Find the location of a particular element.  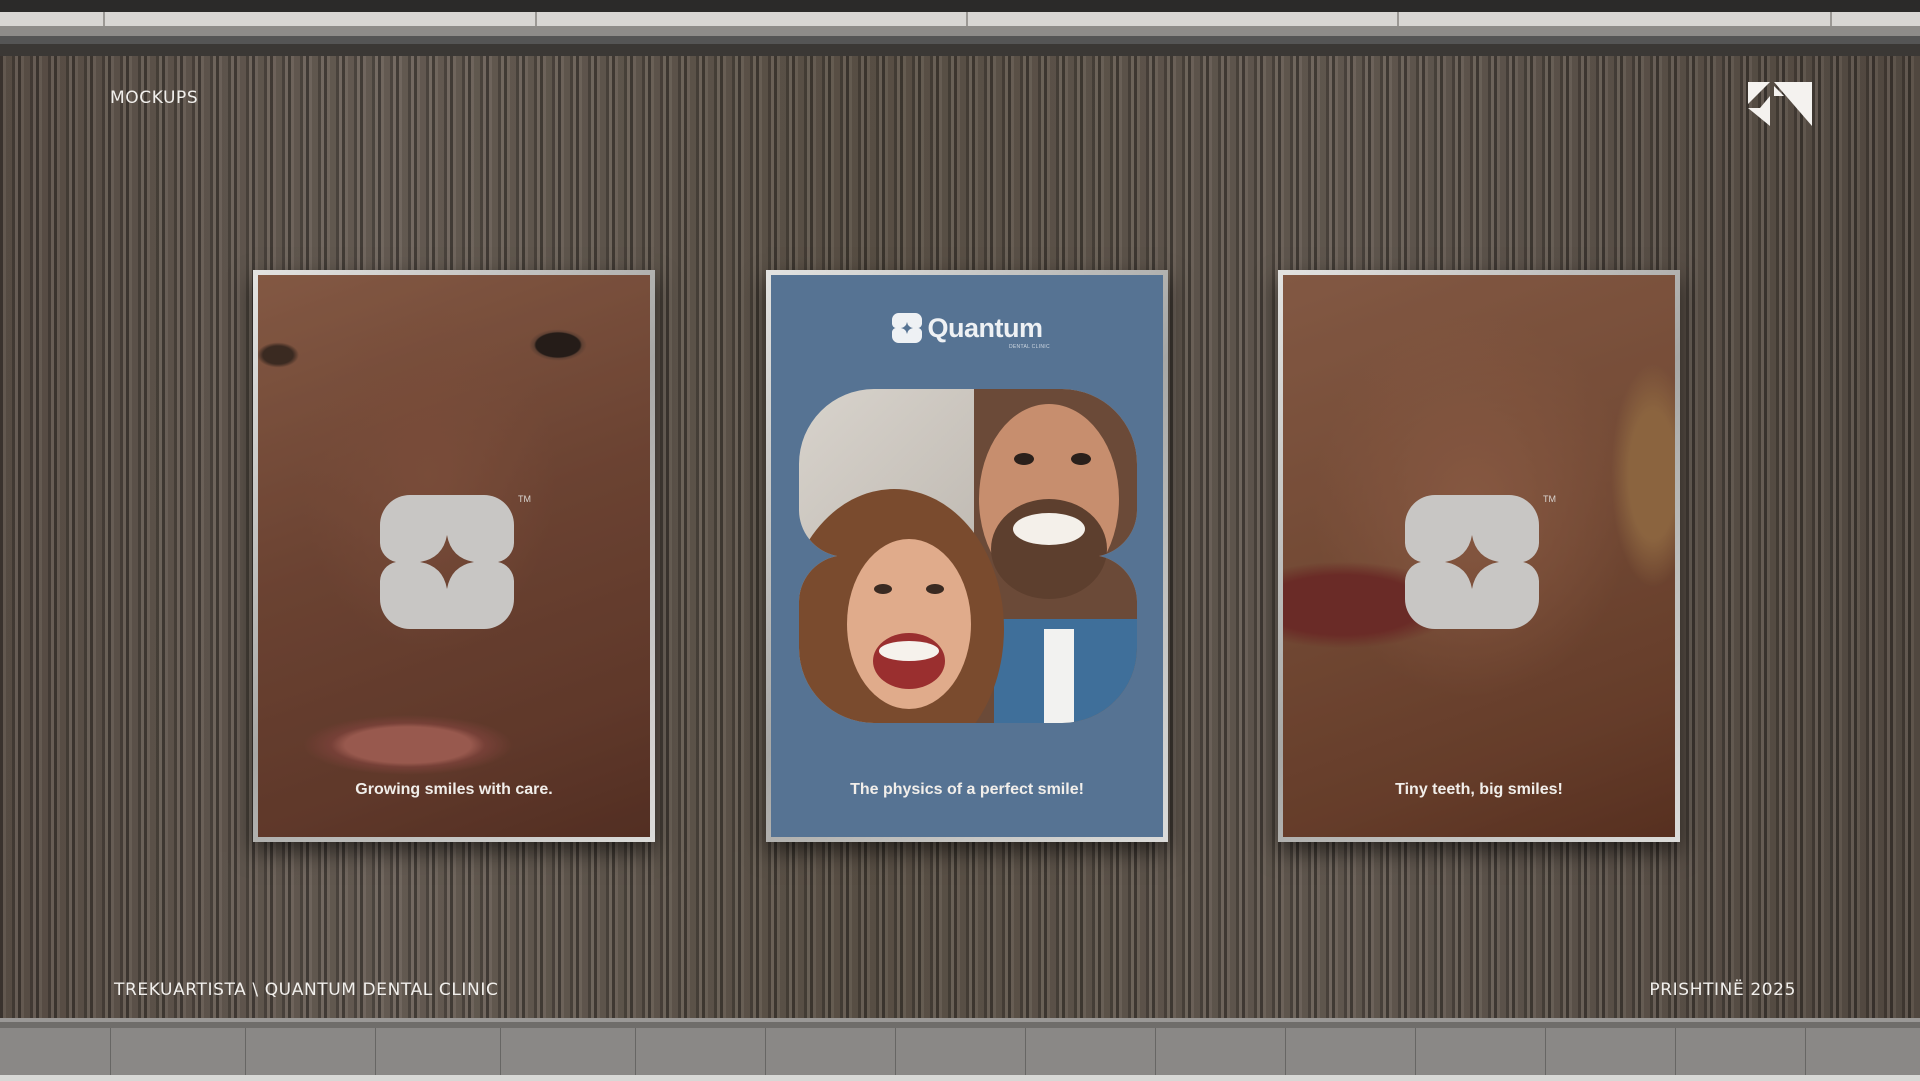

section-label: MOCKUPS is located at coordinates (154, 98).